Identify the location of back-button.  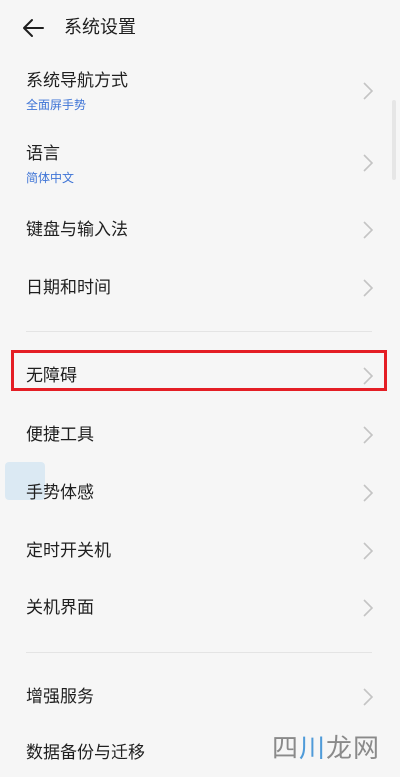
(34, 28).